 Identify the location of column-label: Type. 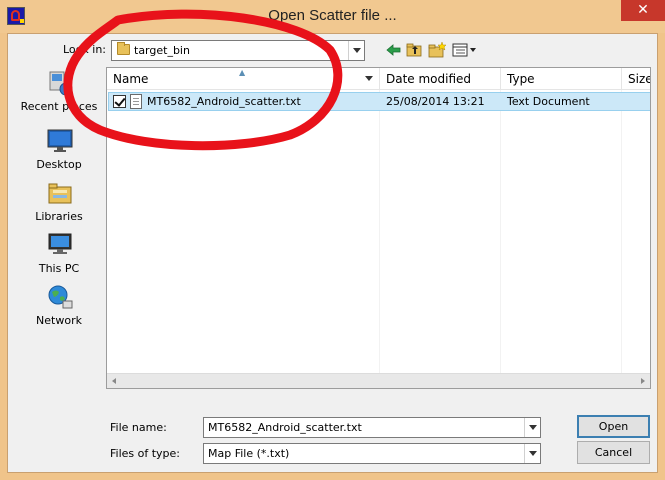
(521, 79).